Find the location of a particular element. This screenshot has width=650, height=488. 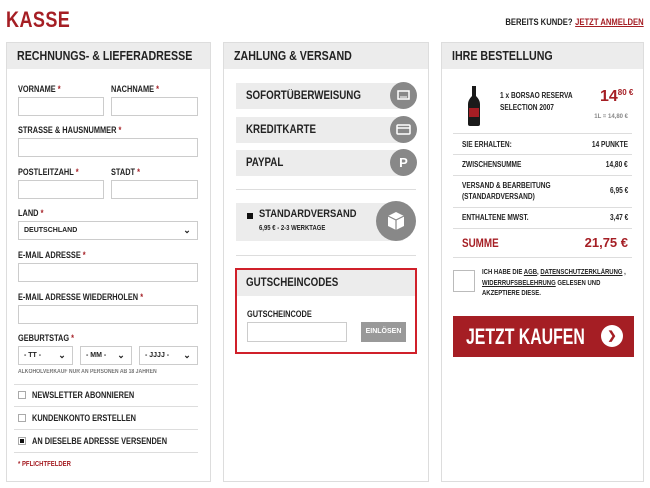

vorname-label: VORNAME * is located at coordinates (39, 89).